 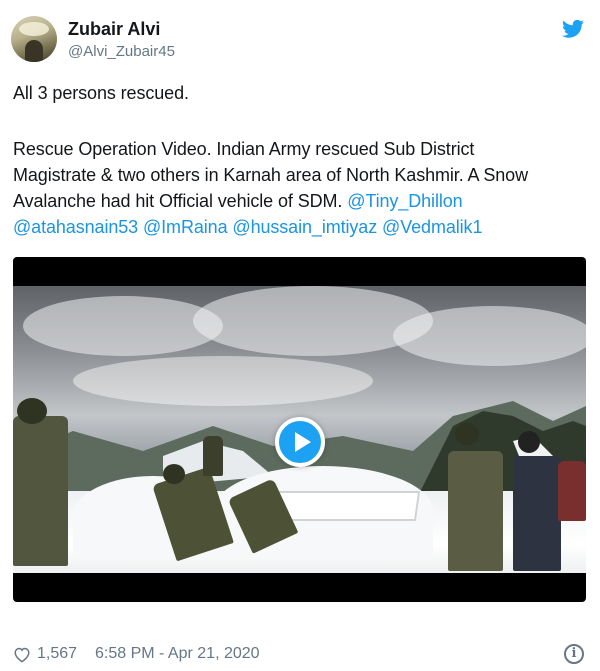 What do you see at coordinates (185, 227) in the screenshot?
I see `mention-link: @ImRaina` at bounding box center [185, 227].